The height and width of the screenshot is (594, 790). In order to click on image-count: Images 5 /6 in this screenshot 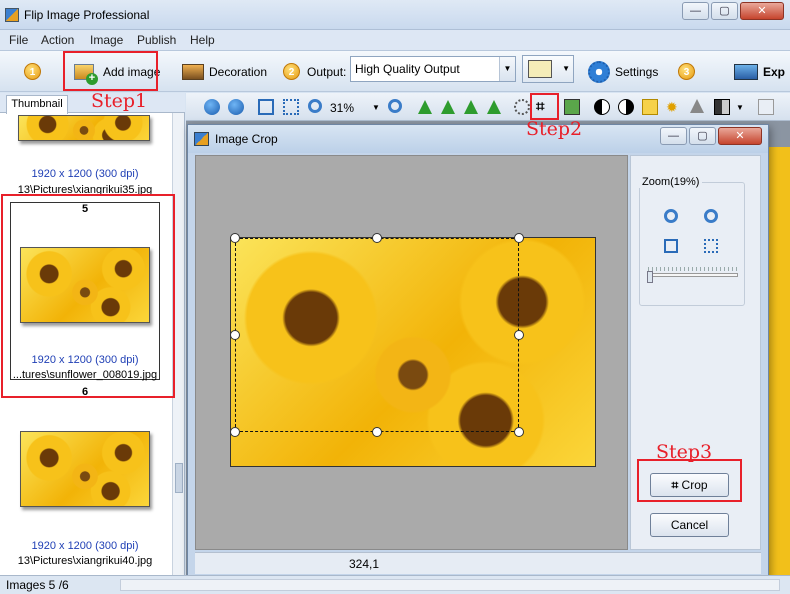, I will do `click(37, 585)`.